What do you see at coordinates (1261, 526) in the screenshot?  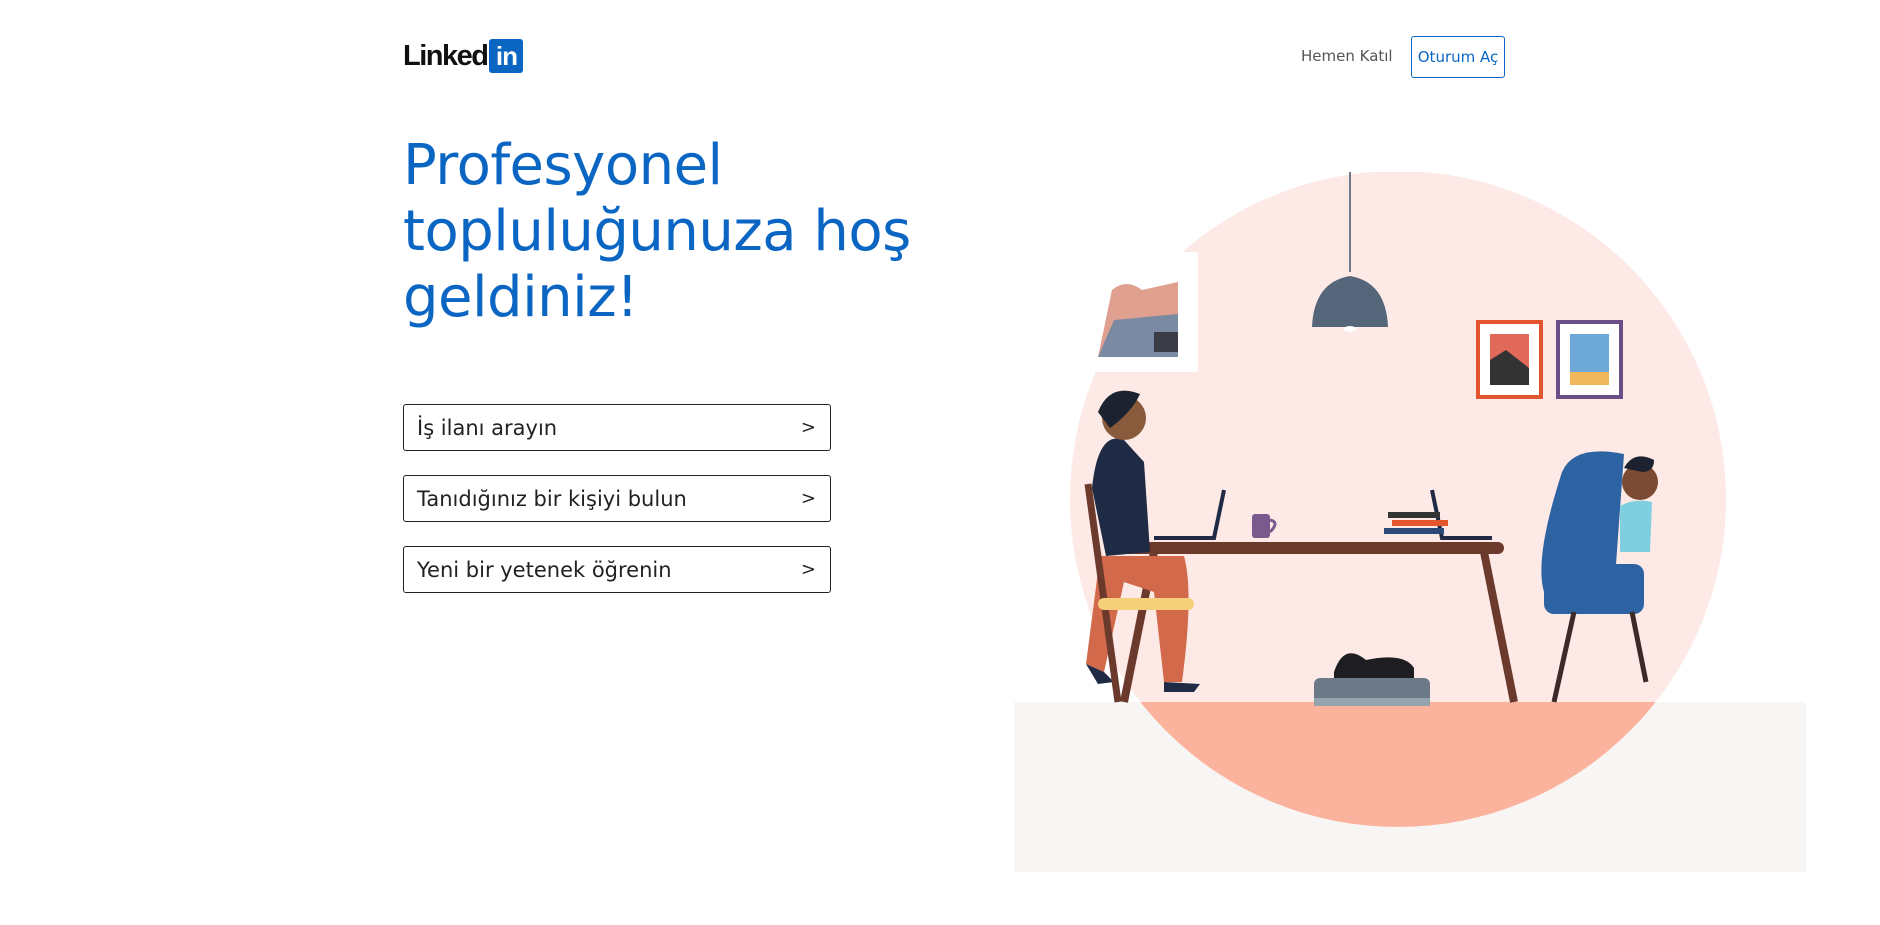 I see `mug` at bounding box center [1261, 526].